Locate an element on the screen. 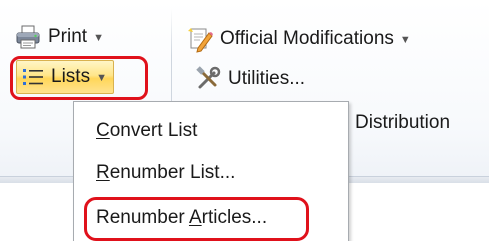 The image size is (489, 241). bullet-list-icon is located at coordinates (33, 77).